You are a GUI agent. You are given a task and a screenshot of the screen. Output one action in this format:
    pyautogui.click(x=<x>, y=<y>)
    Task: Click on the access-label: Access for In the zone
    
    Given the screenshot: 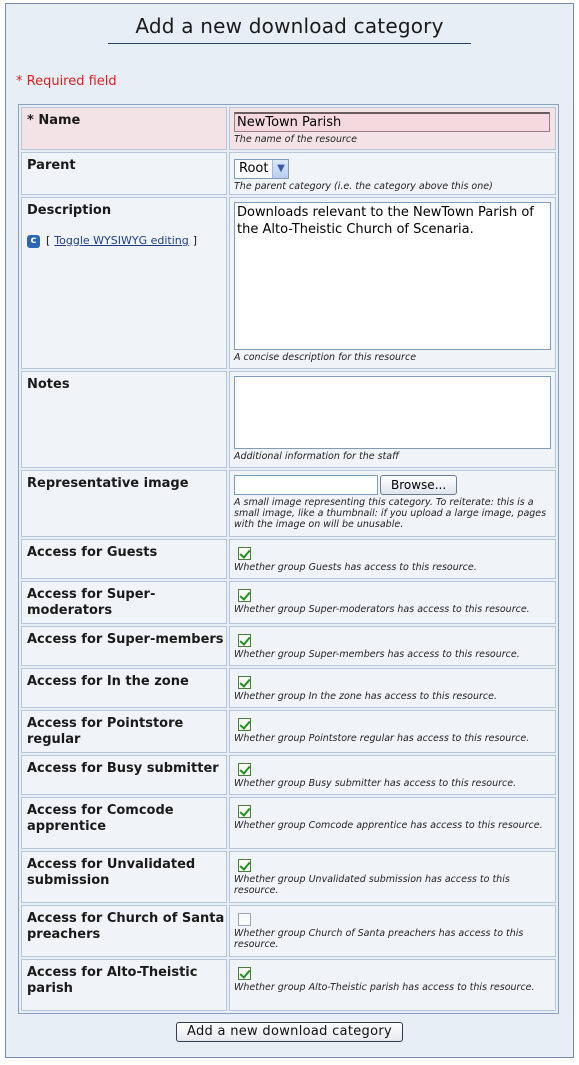 What is the action you would take?
    pyautogui.click(x=124, y=688)
    